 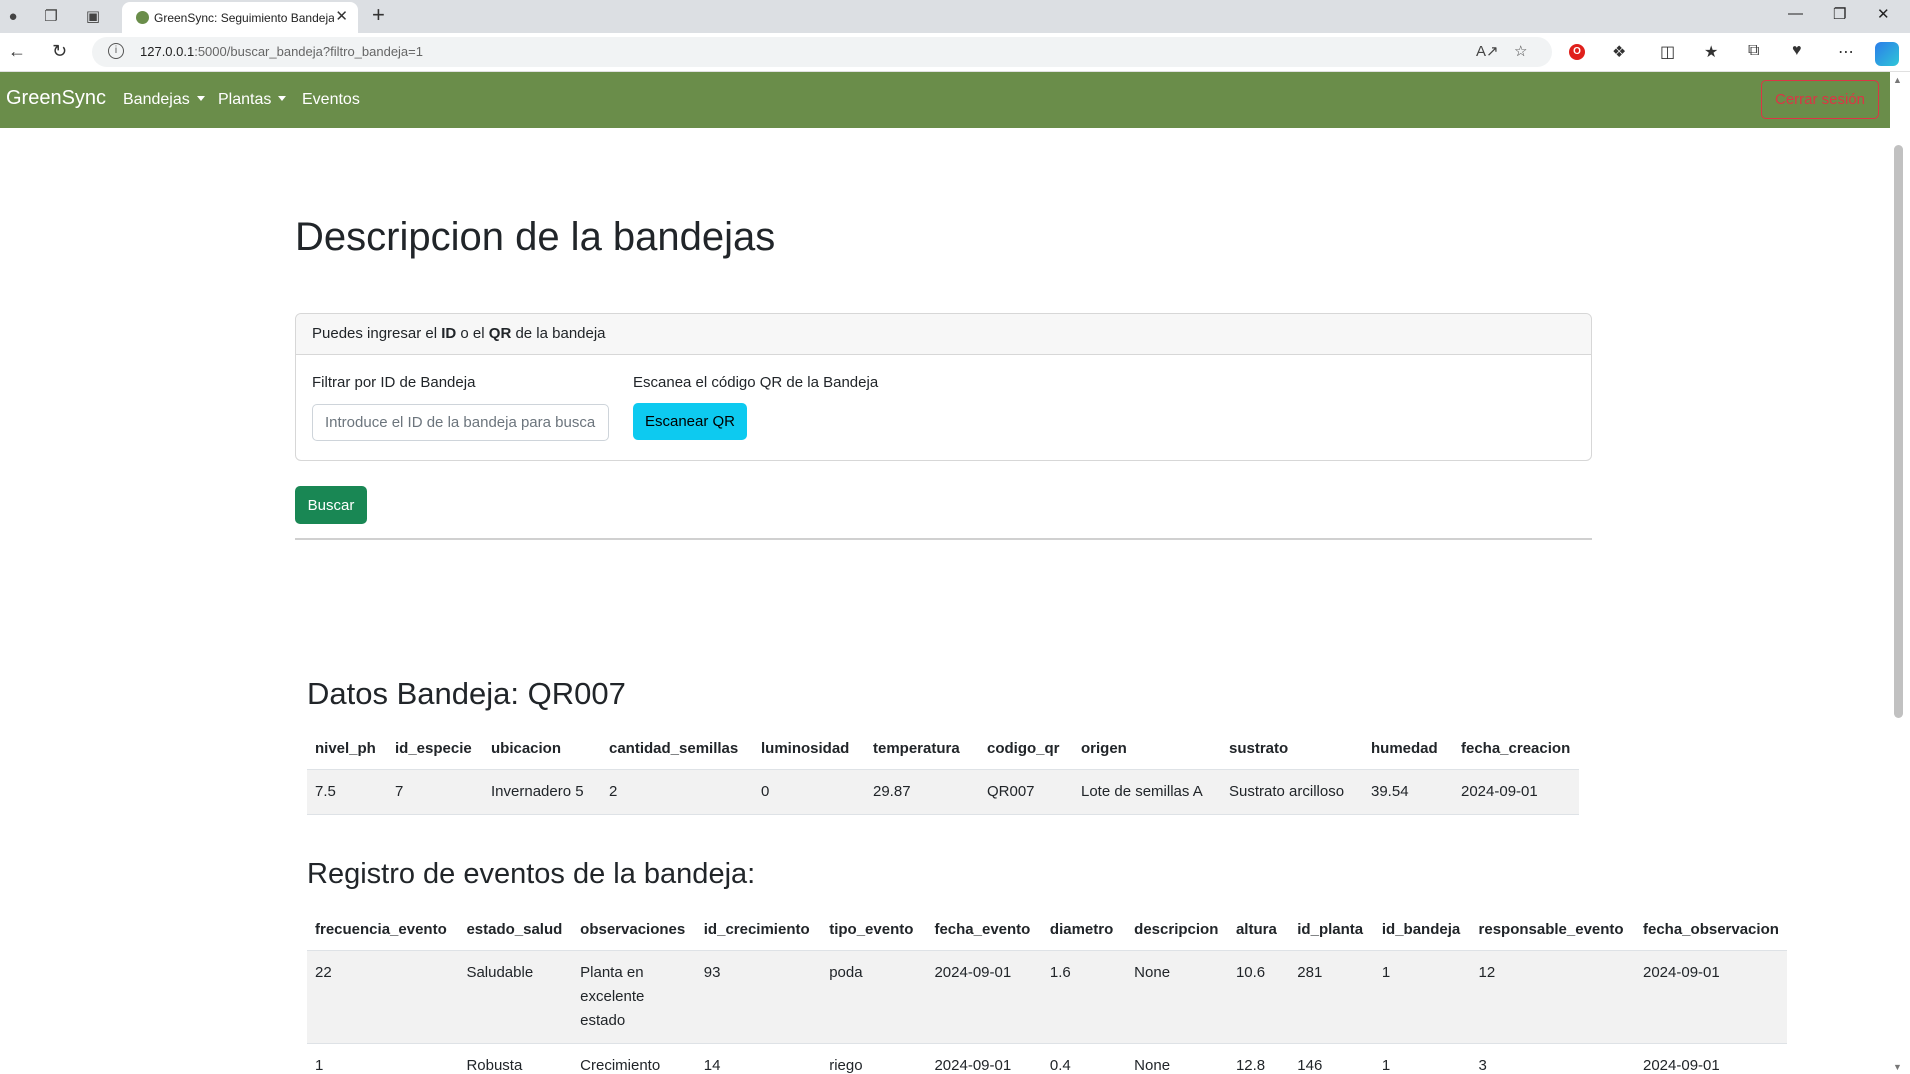 I want to click on nav-dropdown-plantas: Plantas, so click(x=252, y=100).